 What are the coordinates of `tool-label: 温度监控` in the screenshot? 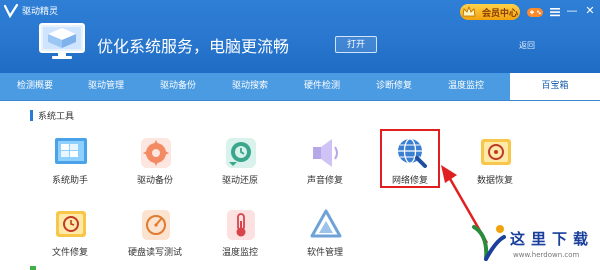 It's located at (239, 253).